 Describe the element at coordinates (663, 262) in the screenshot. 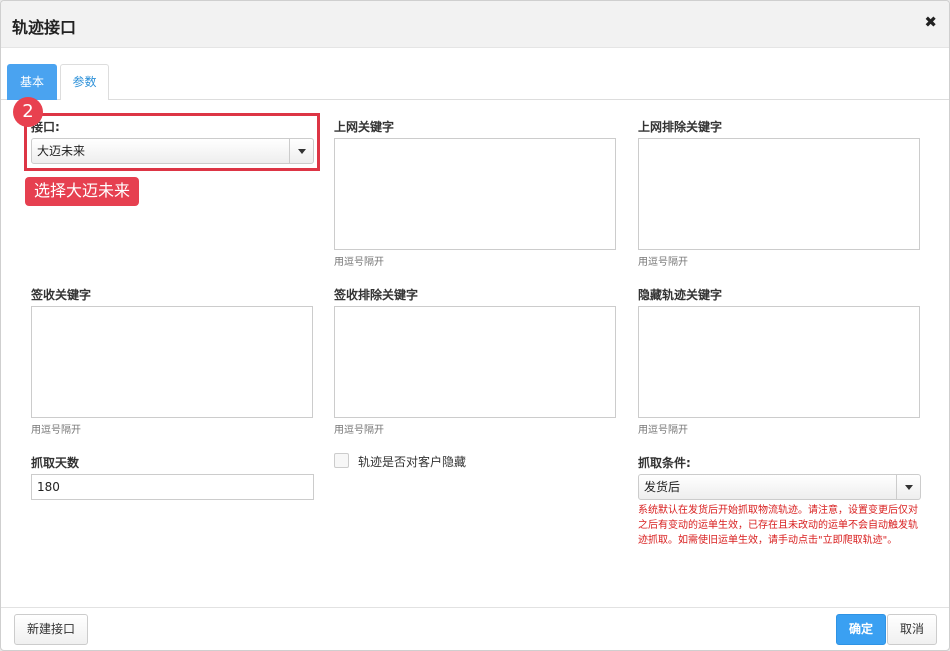

I see `online-exclude-keywords-hint: 用逗号隔开` at that location.